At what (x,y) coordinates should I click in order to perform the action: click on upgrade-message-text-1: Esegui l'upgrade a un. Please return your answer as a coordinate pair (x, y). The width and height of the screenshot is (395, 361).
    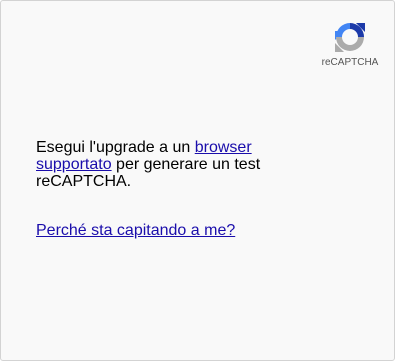
    Looking at the image, I should click on (115, 147).